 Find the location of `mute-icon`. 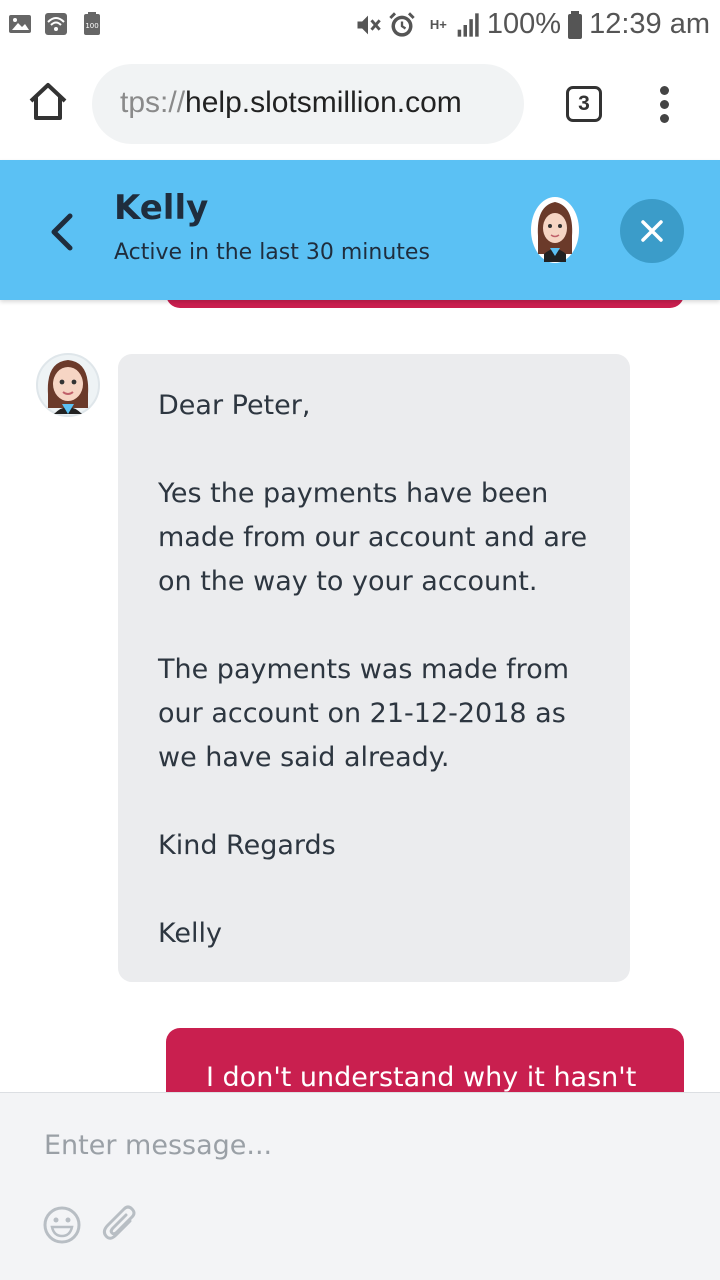

mute-icon is located at coordinates (369, 24).